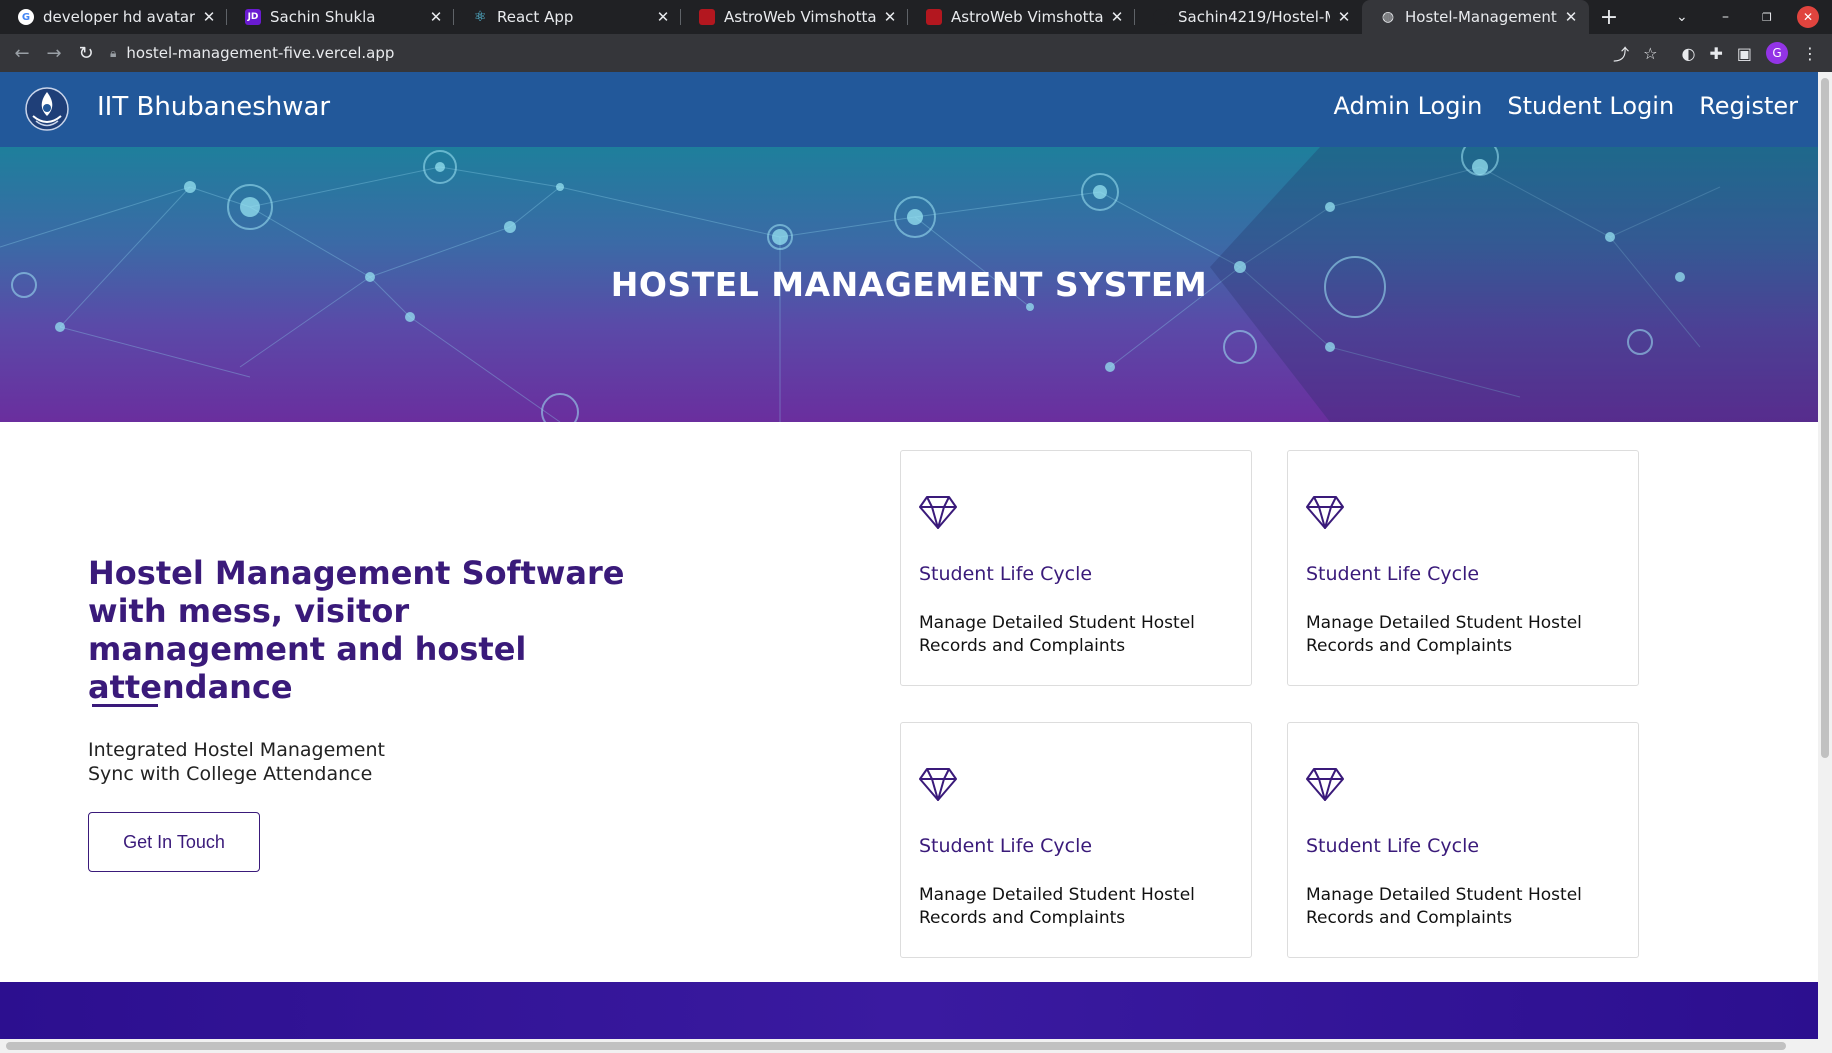 The width and height of the screenshot is (1832, 1053). Describe the element at coordinates (236, 750) in the screenshot. I see `subtext-line: Integrated Hostel Management` at that location.